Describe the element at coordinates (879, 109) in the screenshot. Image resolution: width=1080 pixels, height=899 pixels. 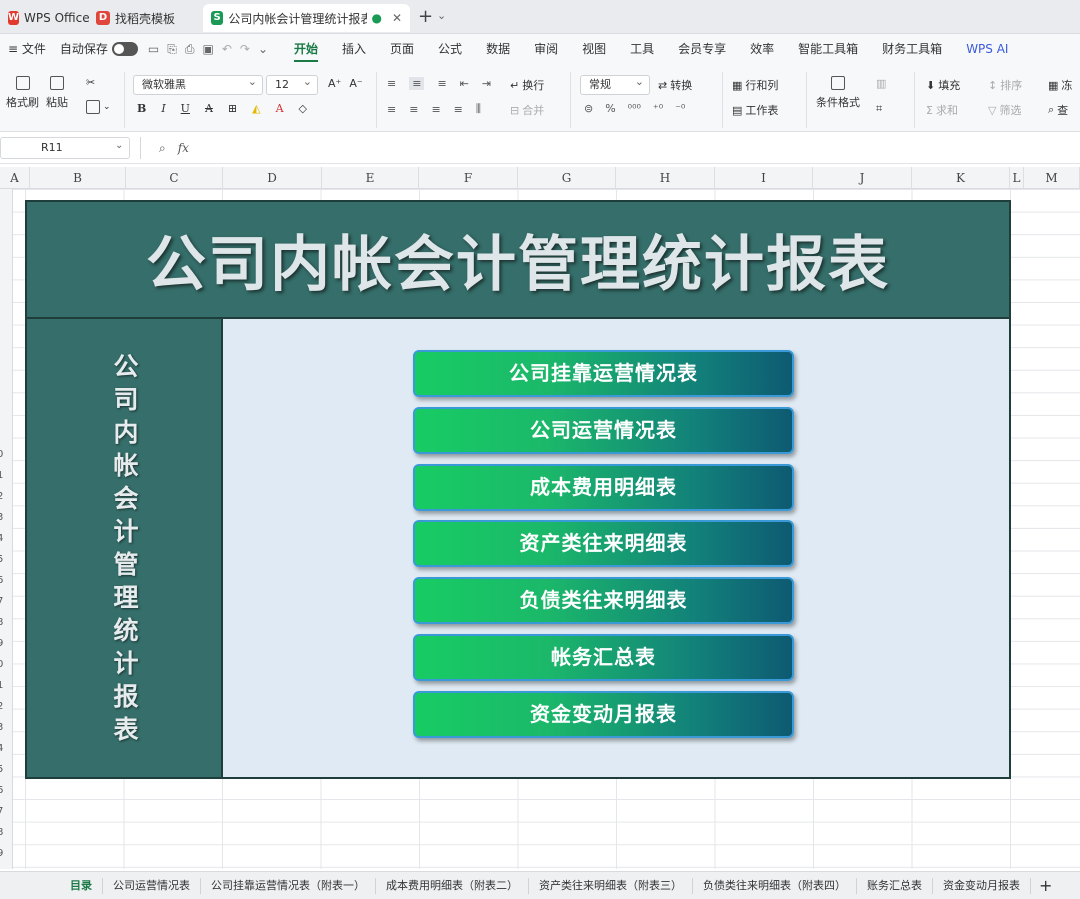
I see `cell-style-button: ⌗` at that location.